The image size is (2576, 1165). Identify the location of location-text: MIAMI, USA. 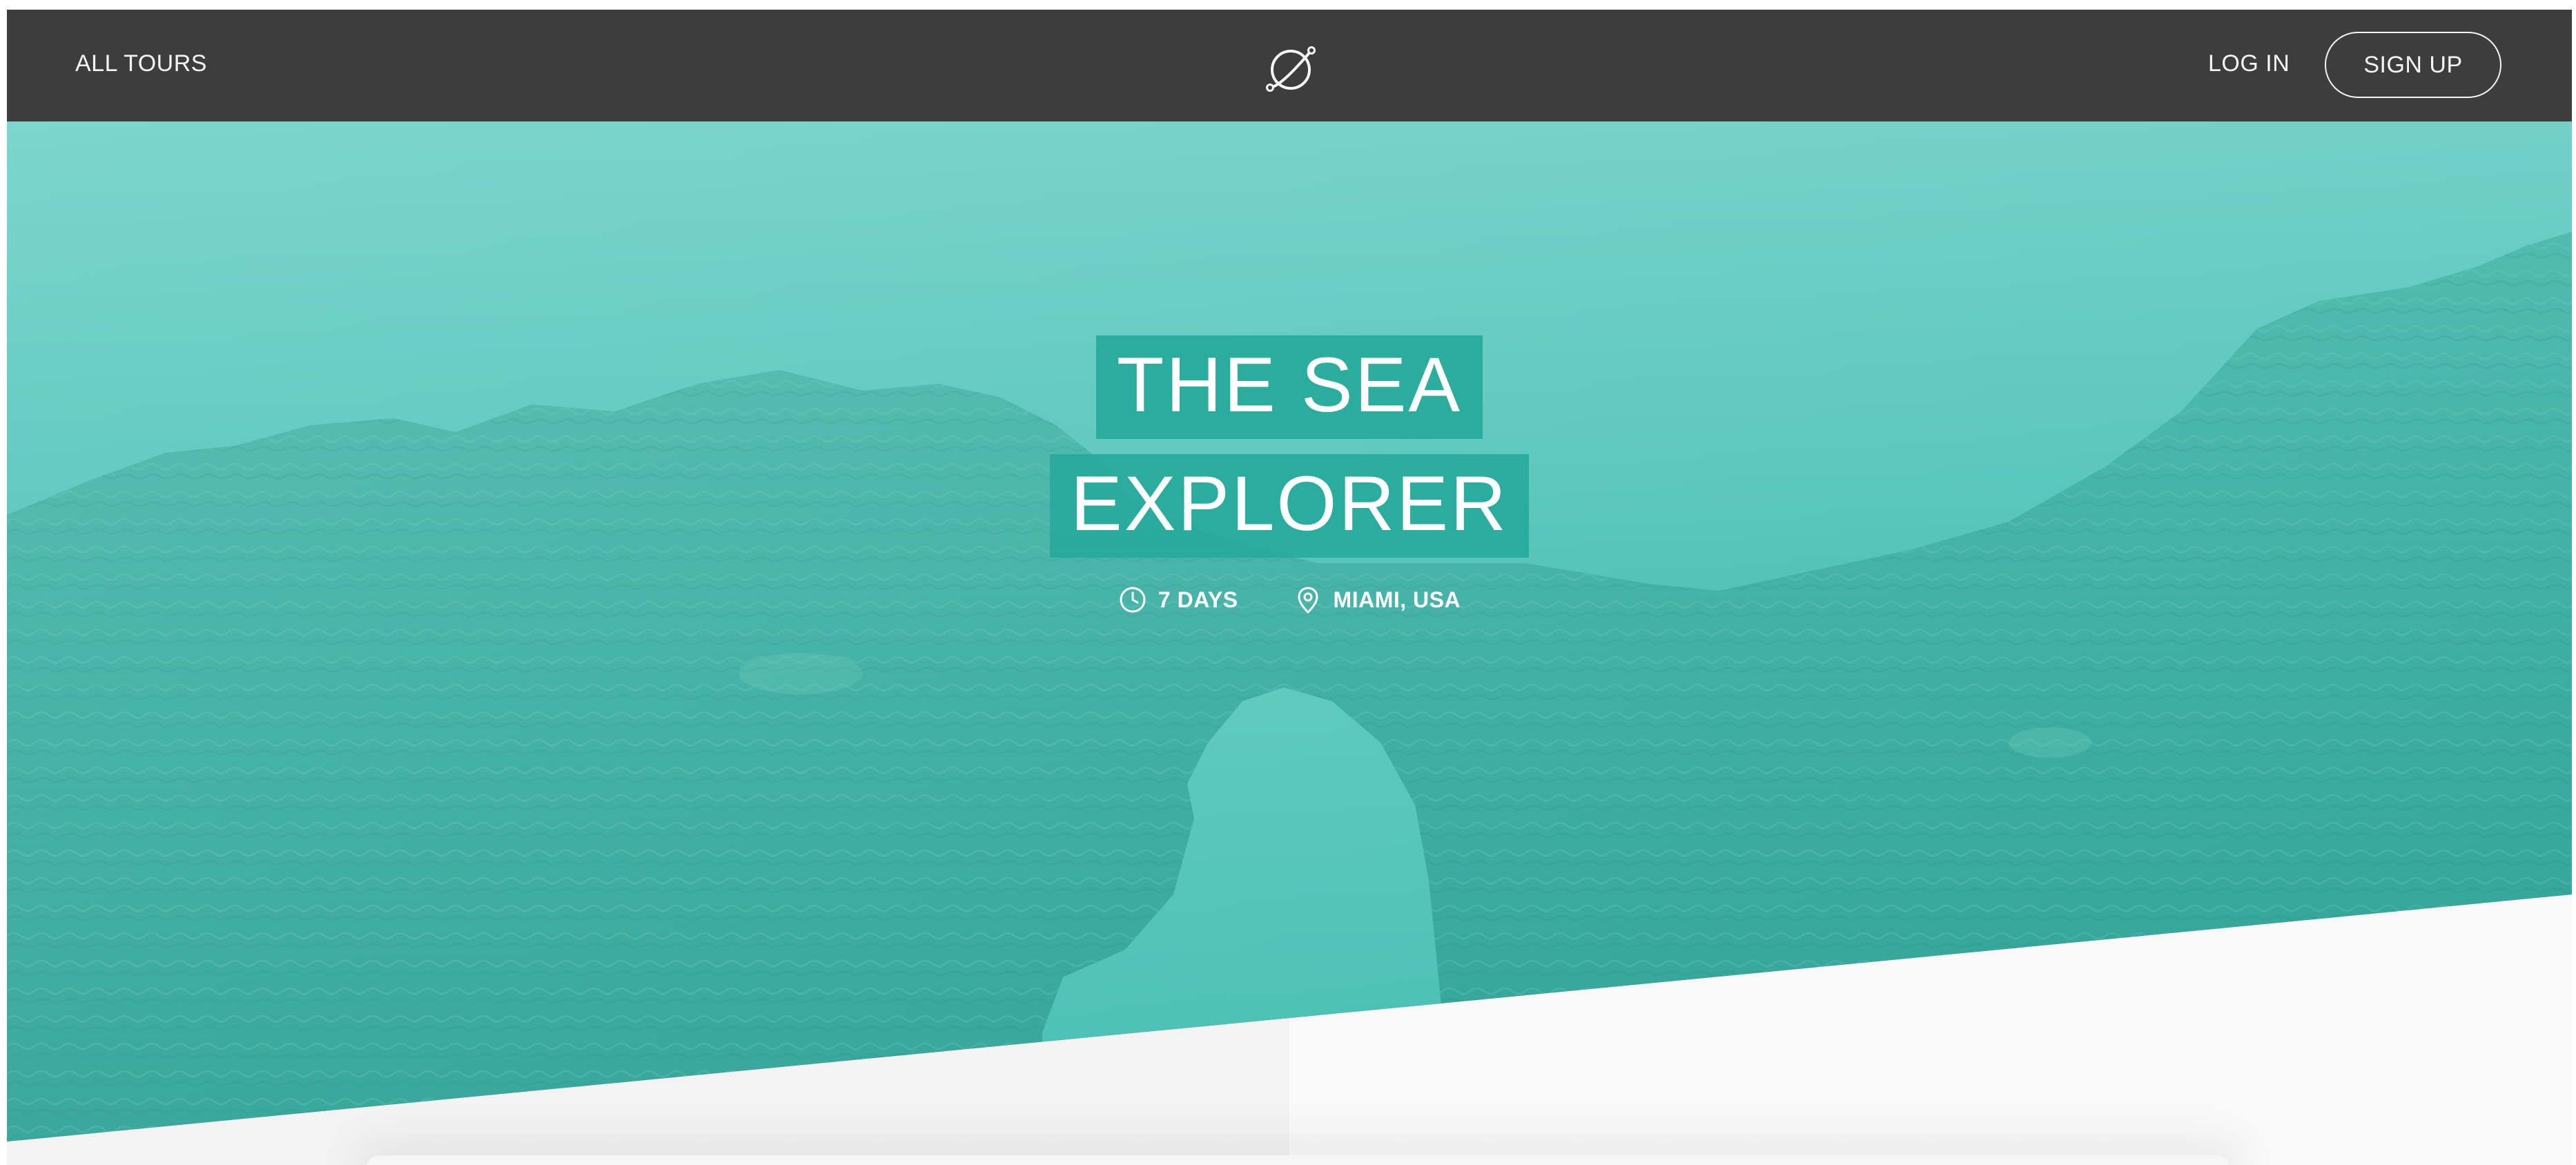
(1397, 599).